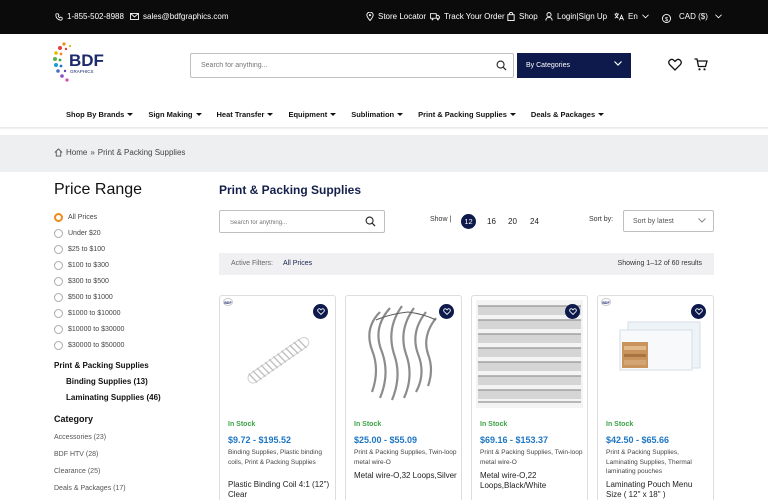 The height and width of the screenshot is (500, 768). What do you see at coordinates (576, 16) in the screenshot?
I see `login-signup-link: Login|Sign Up` at bounding box center [576, 16].